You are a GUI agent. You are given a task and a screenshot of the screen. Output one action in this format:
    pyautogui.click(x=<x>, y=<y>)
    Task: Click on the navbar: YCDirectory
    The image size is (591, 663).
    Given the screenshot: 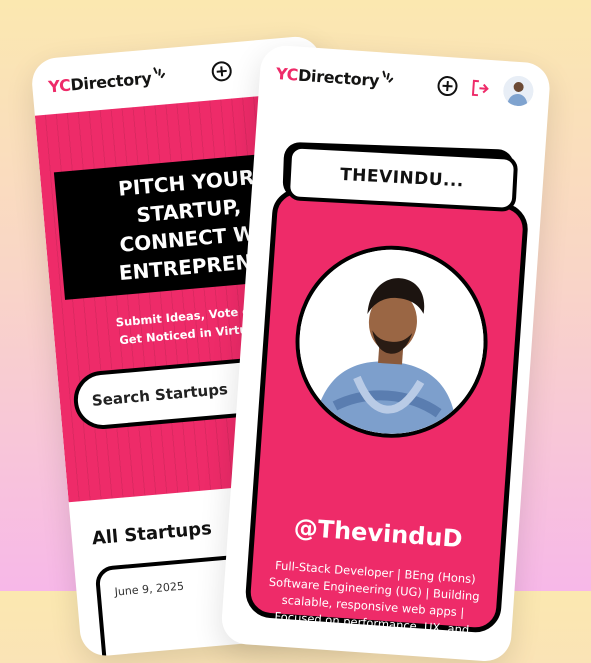 What is the action you would take?
    pyautogui.click(x=404, y=82)
    